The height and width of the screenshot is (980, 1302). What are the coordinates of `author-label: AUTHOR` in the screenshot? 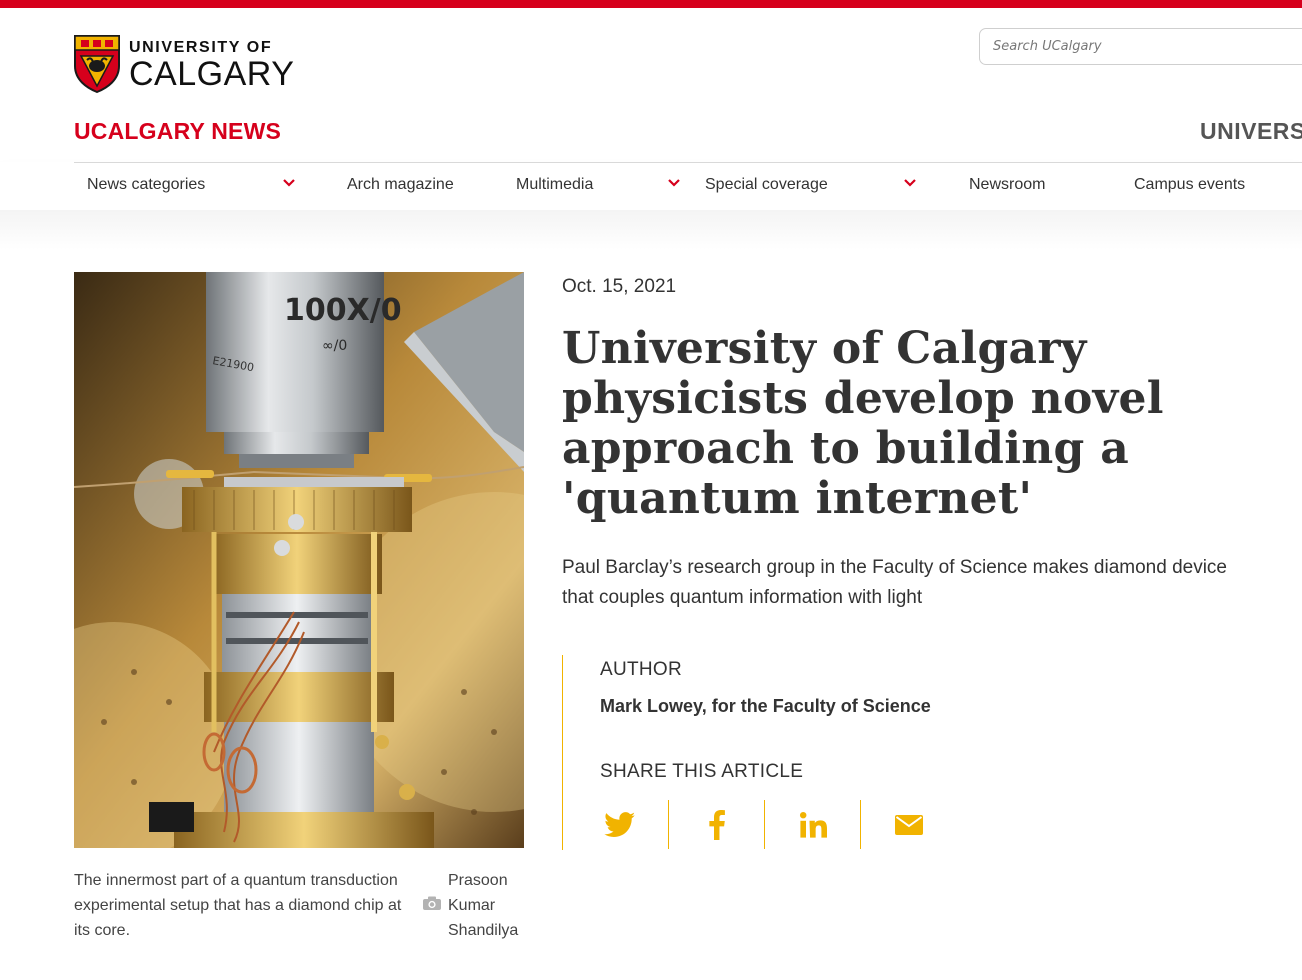 It's located at (641, 669).